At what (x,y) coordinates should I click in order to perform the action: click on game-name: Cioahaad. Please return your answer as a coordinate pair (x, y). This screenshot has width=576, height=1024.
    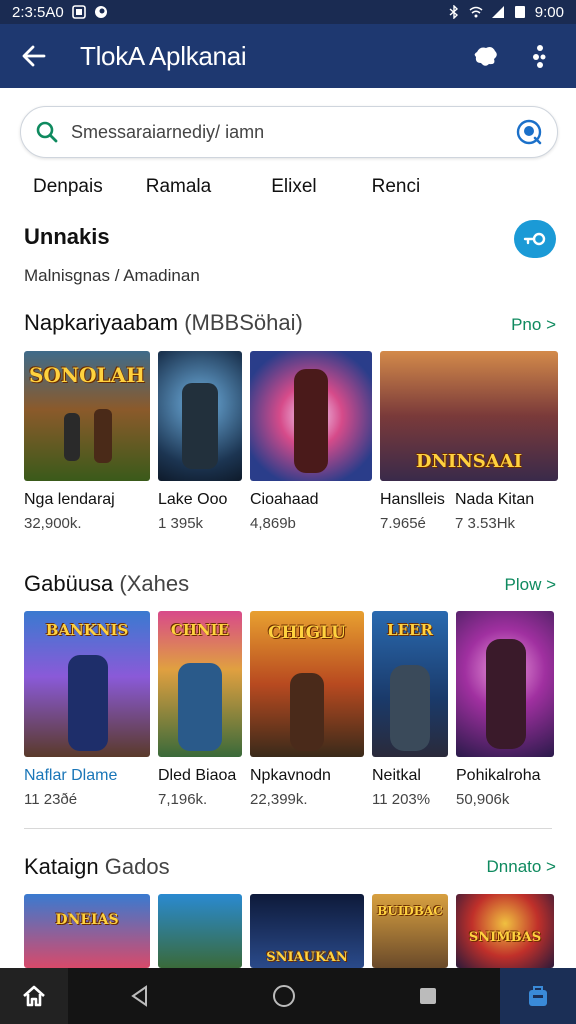
    Looking at the image, I should click on (284, 499).